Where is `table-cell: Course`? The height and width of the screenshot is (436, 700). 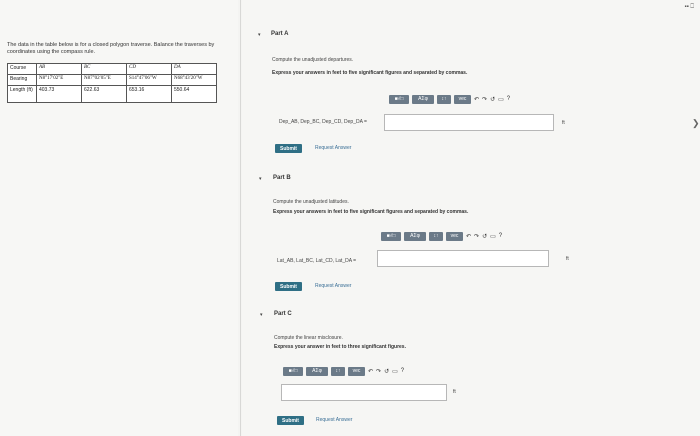 table-cell: Course is located at coordinates (22, 69).